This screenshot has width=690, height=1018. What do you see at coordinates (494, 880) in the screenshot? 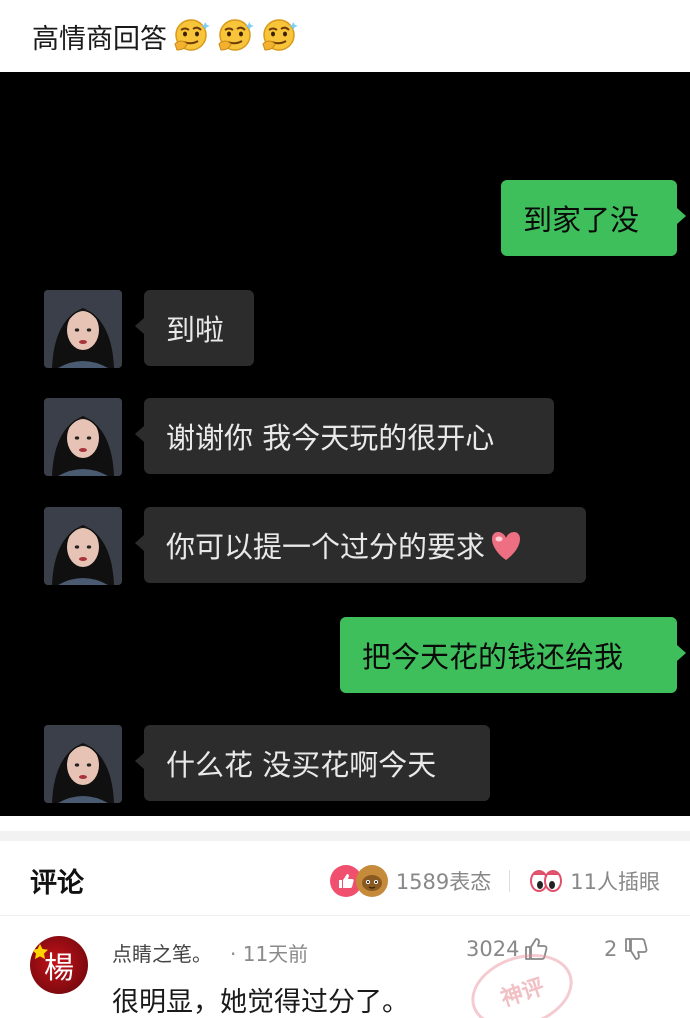
I see `reactions-bar: 1589表态 11人插眼` at bounding box center [494, 880].